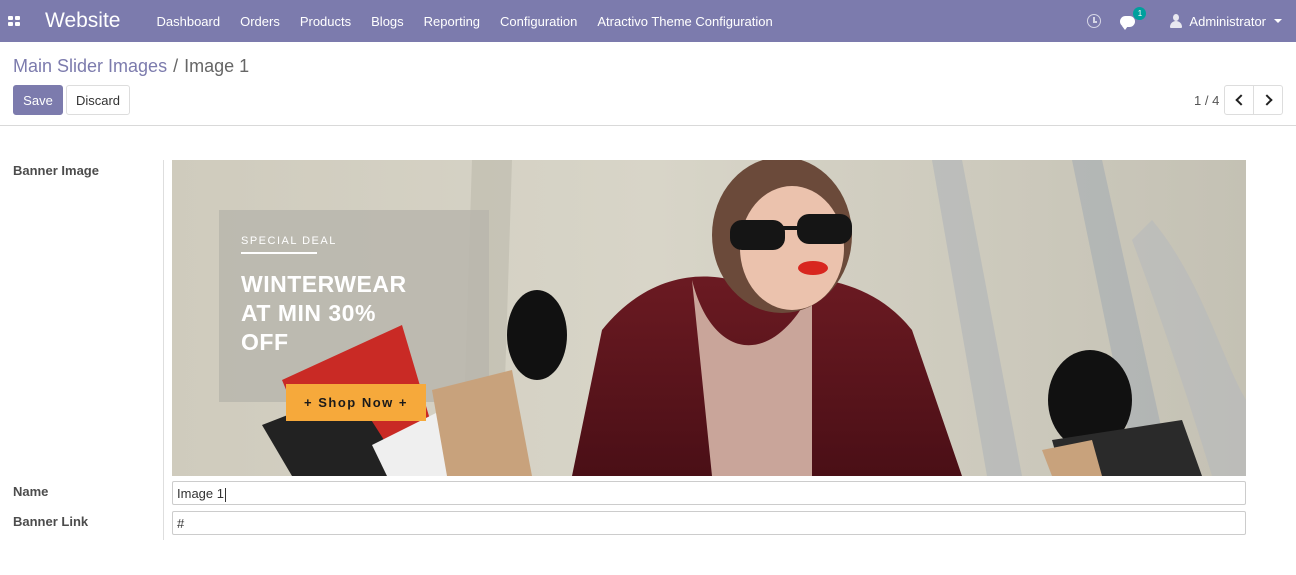 This screenshot has width=1296, height=575. Describe the element at coordinates (82, 21) in the screenshot. I see `app-brand: Website` at that location.